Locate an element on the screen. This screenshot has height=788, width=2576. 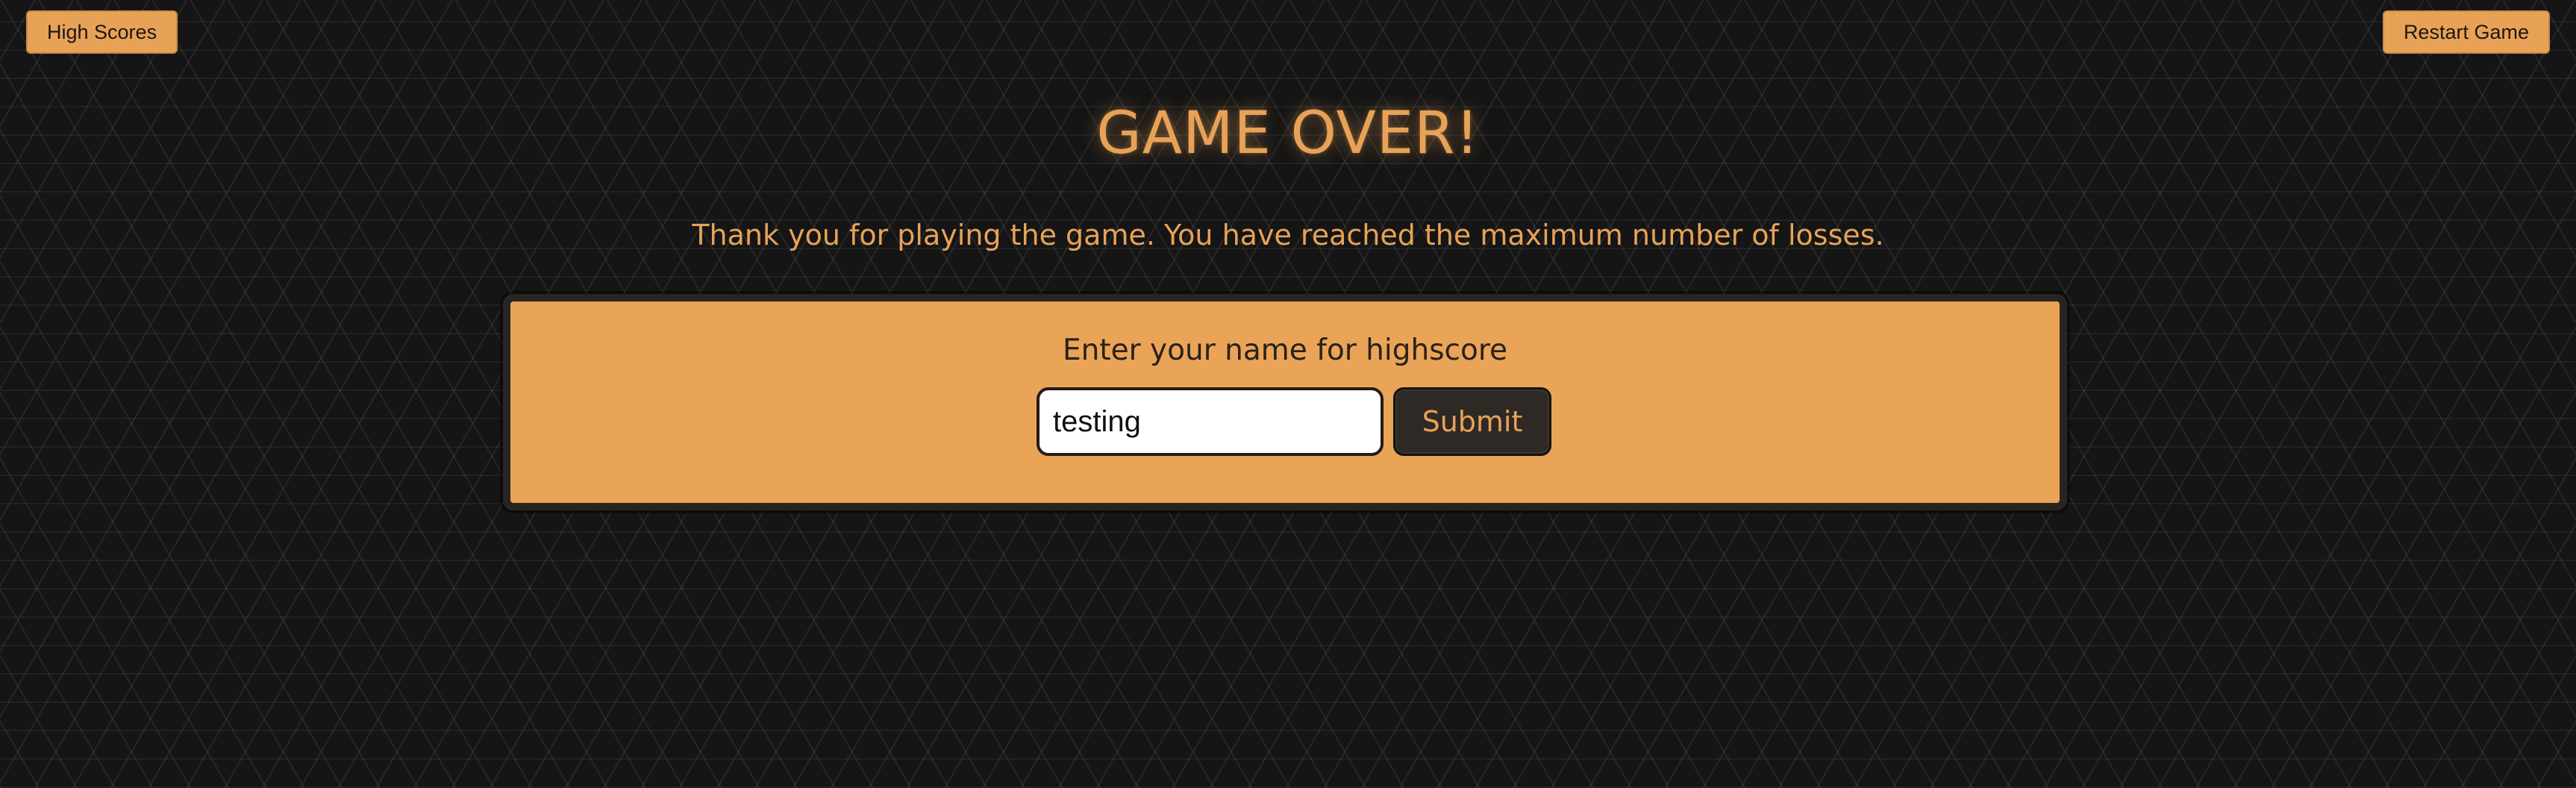
game-over-title: GAME OVER! is located at coordinates (1288, 133).